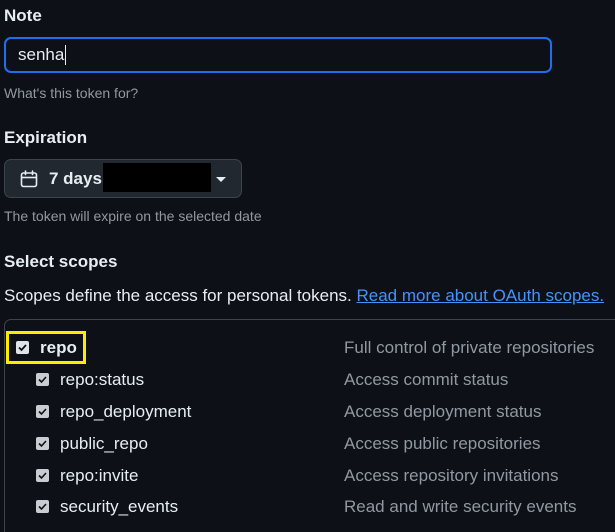 Image resolution: width=615 pixels, height=532 pixels. I want to click on redacted-block, so click(157, 177).